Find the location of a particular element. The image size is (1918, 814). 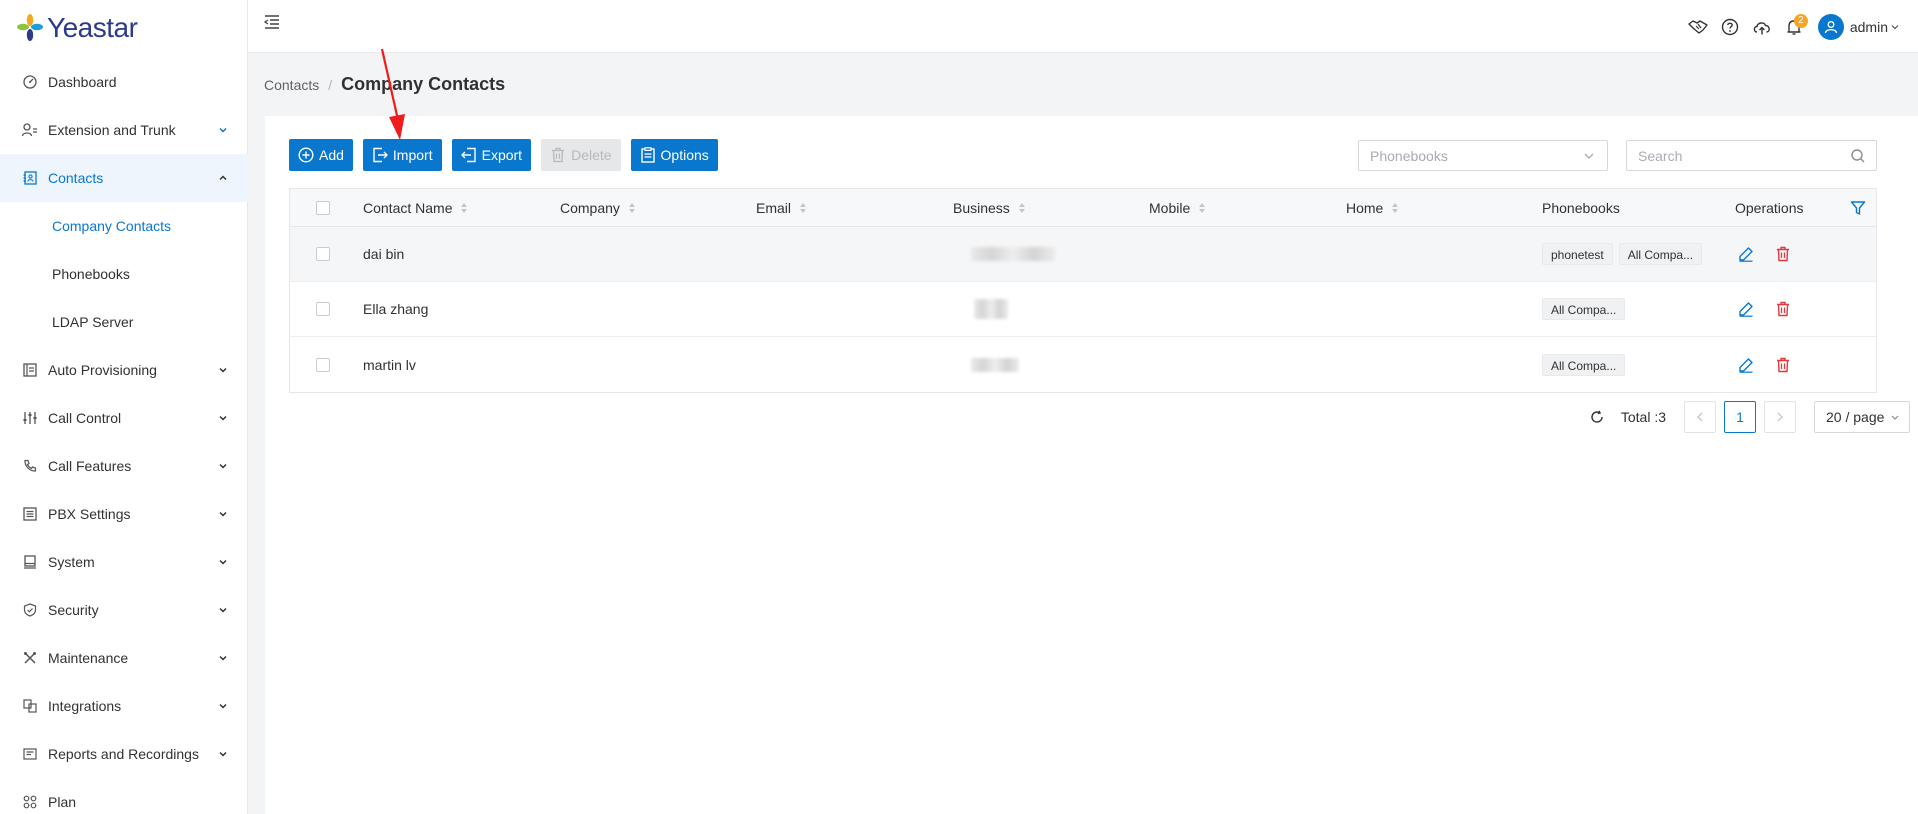

sidebar-subitem-ldap-server: LDAP Server is located at coordinates (124, 322).